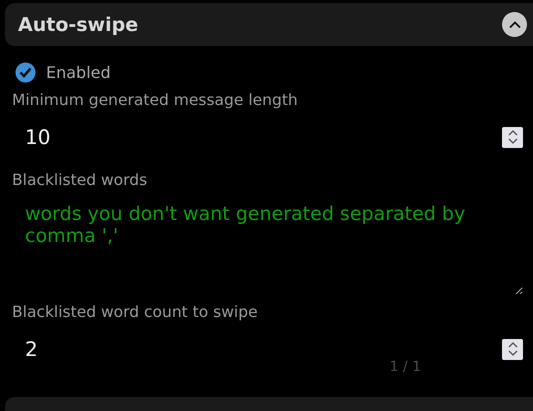 Image resolution: width=533 pixels, height=411 pixels. Describe the element at coordinates (405, 367) in the screenshot. I see `page-counter: 1 / 1` at that location.